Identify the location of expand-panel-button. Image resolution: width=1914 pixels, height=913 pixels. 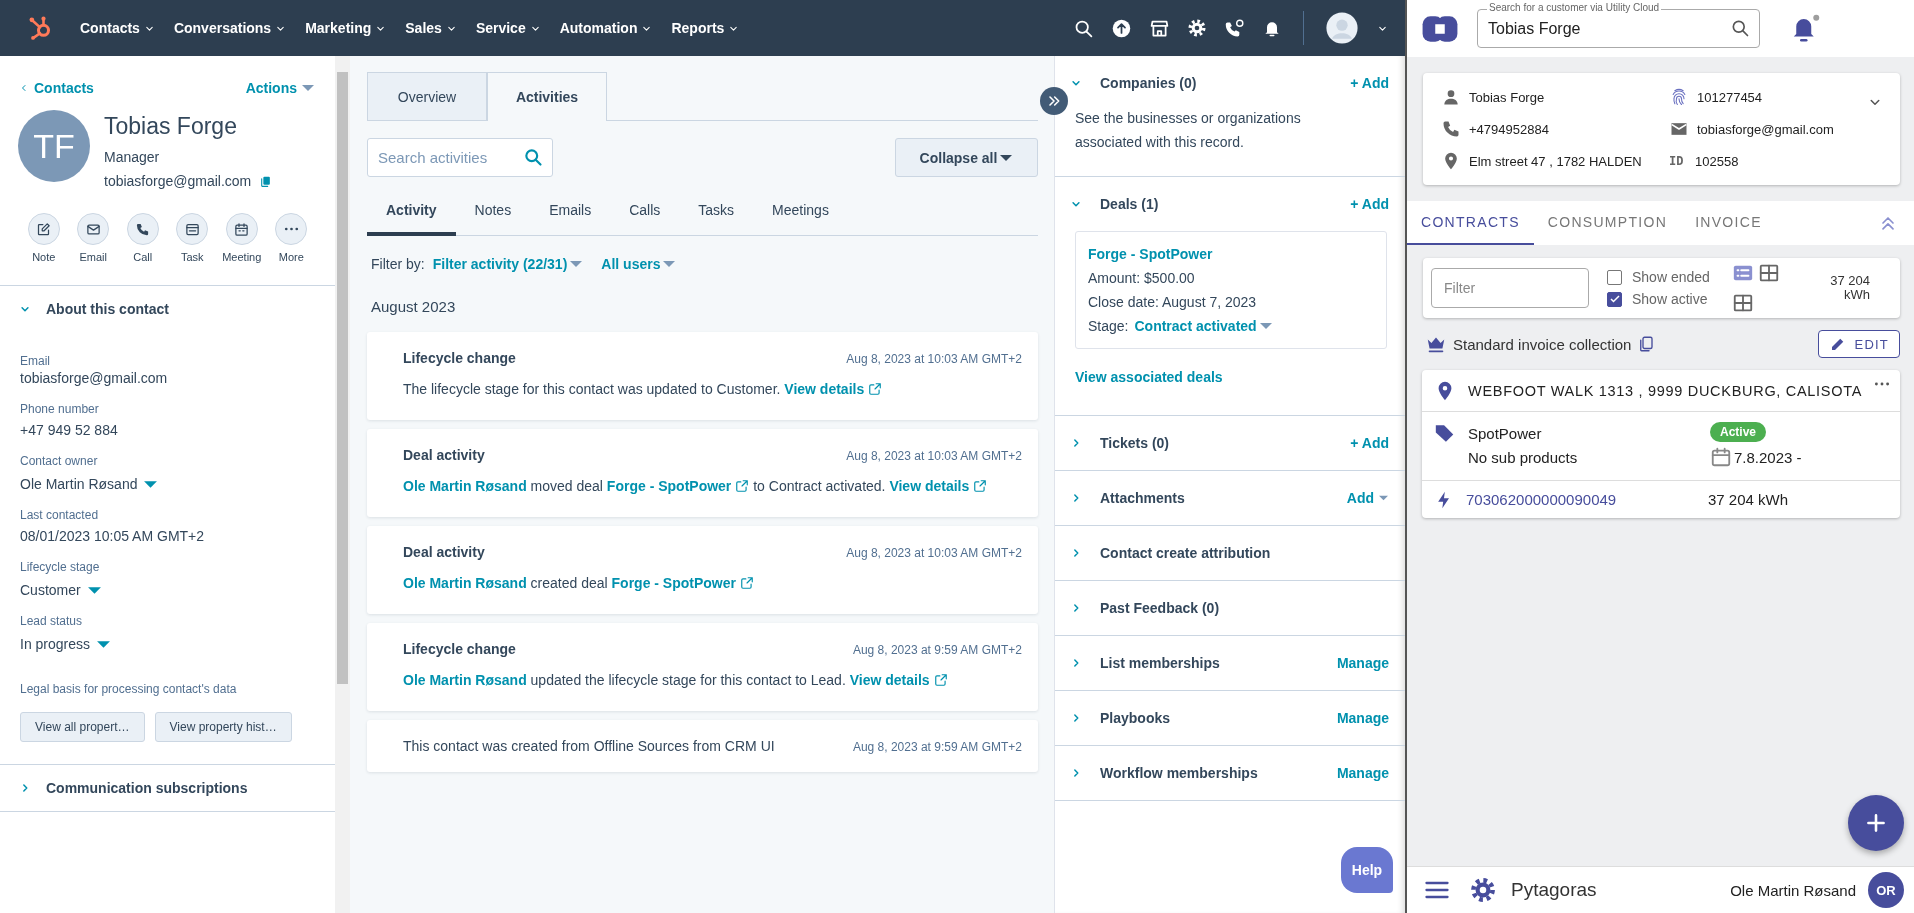
(1054, 101).